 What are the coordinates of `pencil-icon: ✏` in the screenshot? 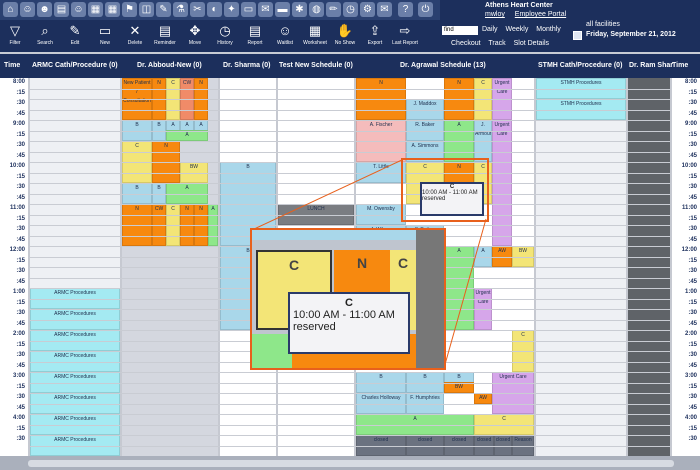 It's located at (333, 9).